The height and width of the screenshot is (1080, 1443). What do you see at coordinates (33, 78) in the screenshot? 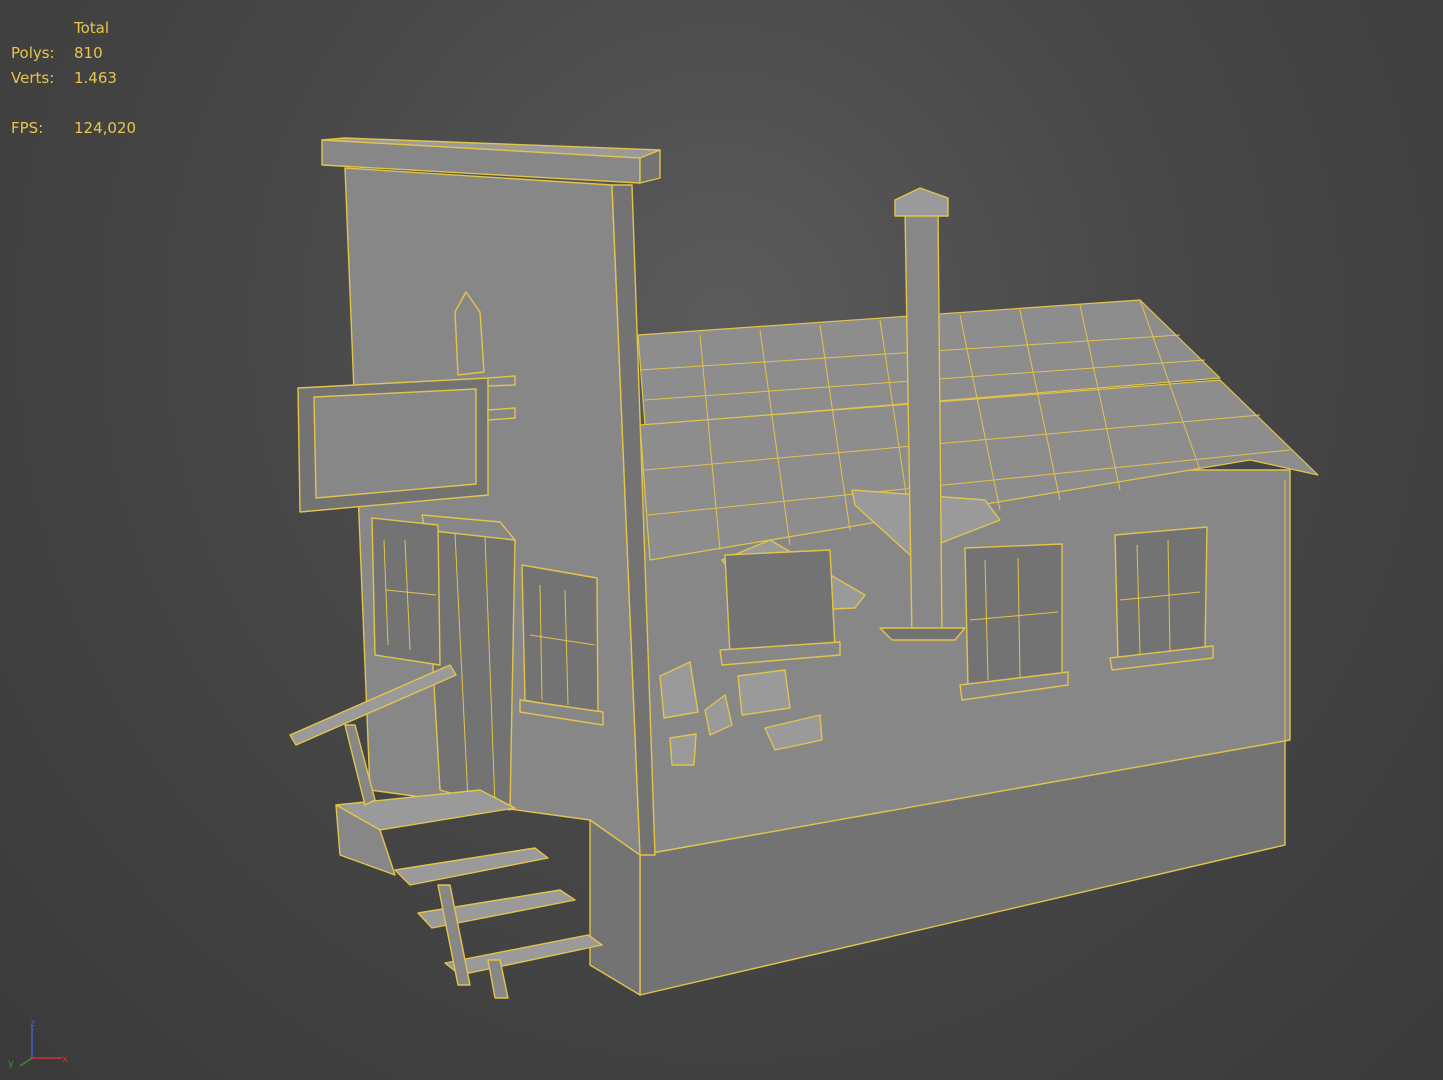
I see `verts-label: Verts:` at bounding box center [33, 78].